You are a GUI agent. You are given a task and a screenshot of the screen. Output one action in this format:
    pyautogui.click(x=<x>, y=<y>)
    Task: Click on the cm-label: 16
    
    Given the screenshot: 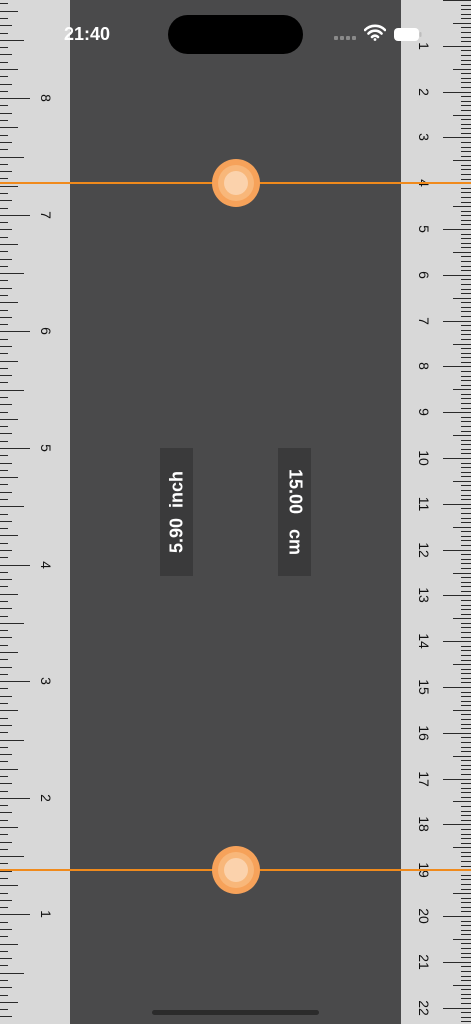 What is the action you would take?
    pyautogui.click(x=424, y=733)
    